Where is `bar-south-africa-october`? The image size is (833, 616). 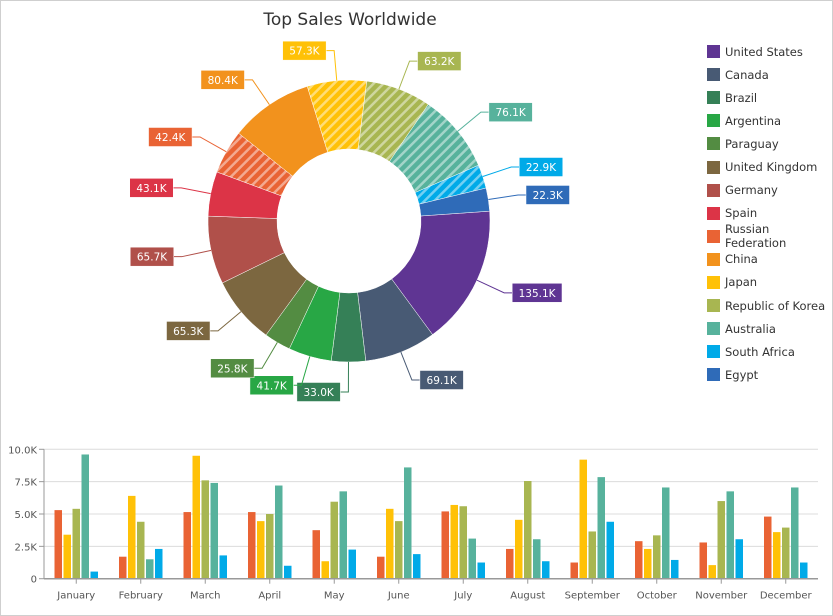 bar-south-africa-october is located at coordinates (675, 569).